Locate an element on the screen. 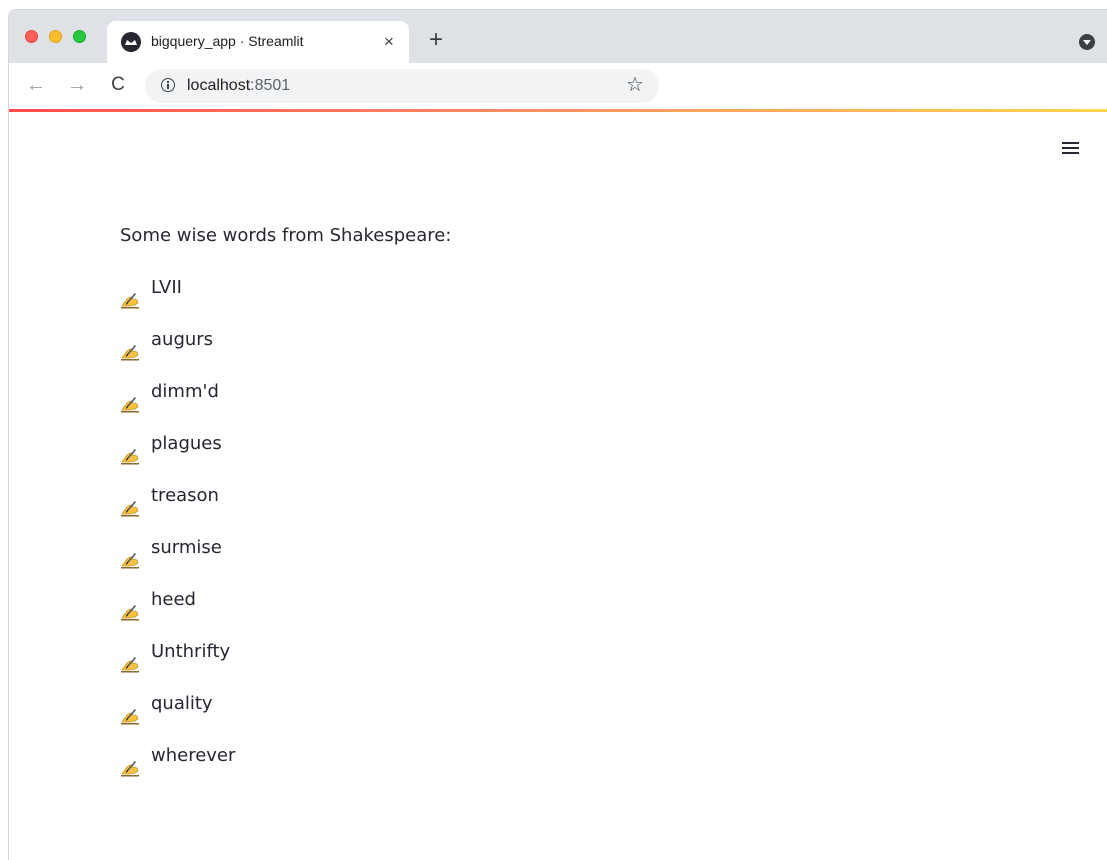 The height and width of the screenshot is (860, 1107). url-host: localhost is located at coordinates (219, 85).